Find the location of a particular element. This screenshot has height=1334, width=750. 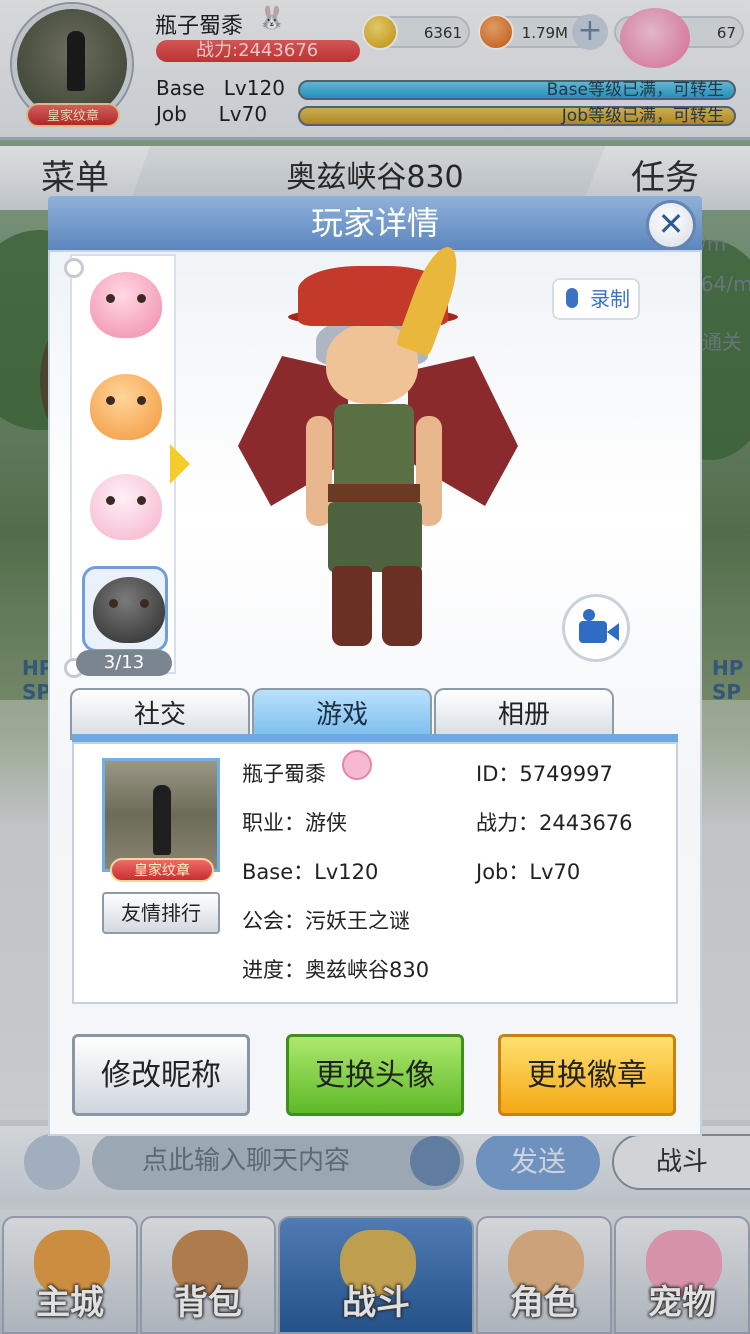

angel-poring-icon is located at coordinates (126, 305).